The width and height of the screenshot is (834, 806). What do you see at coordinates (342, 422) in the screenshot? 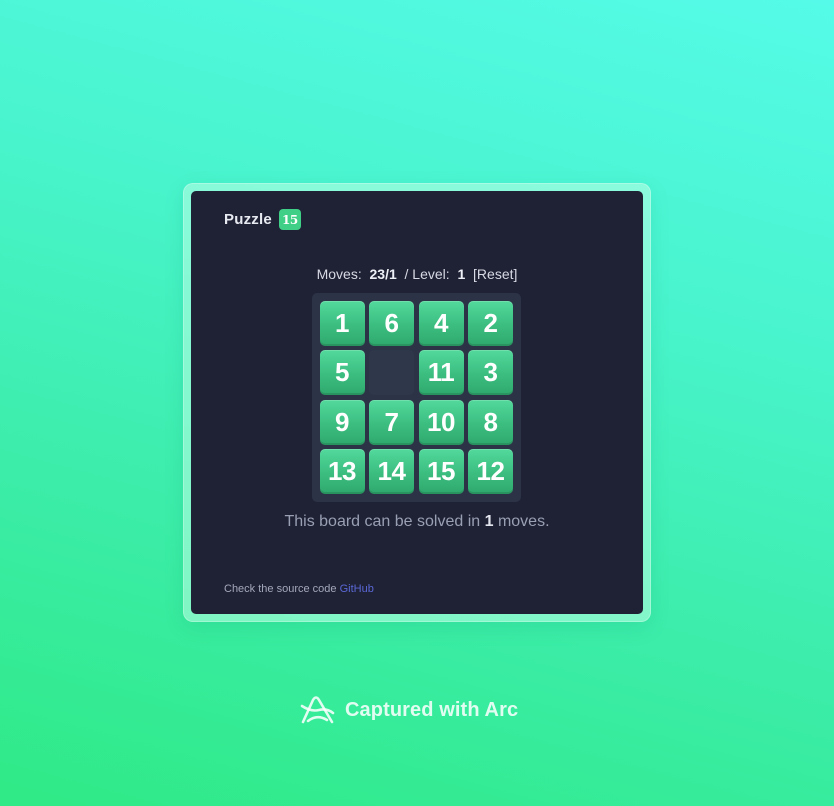
I see `puzzle-tile: 9` at bounding box center [342, 422].